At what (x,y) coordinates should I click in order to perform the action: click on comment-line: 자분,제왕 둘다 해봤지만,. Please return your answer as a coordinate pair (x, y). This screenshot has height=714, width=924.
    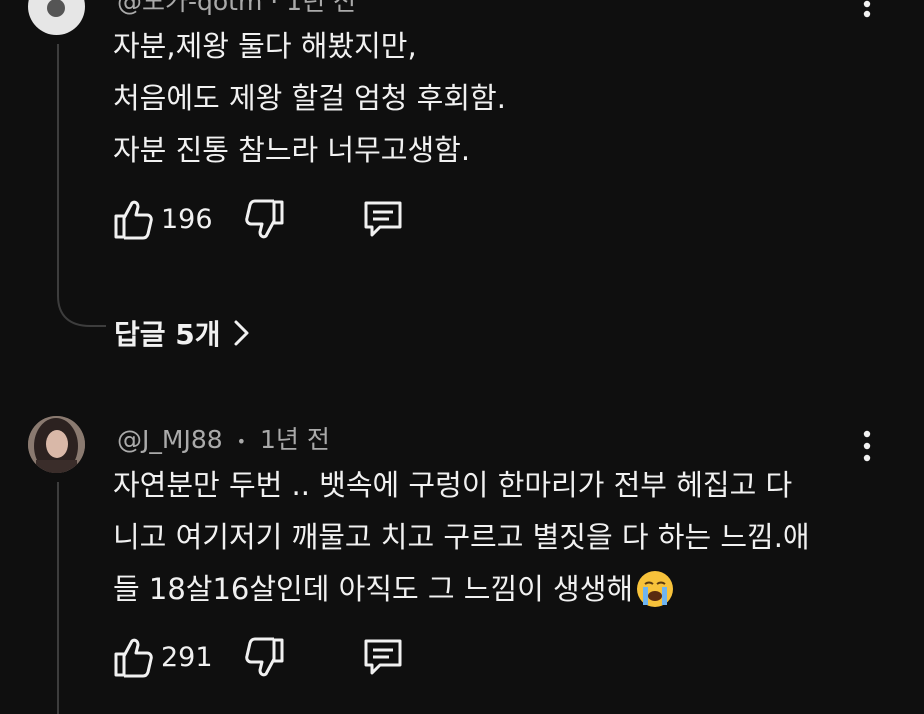
    Looking at the image, I should click on (265, 46).